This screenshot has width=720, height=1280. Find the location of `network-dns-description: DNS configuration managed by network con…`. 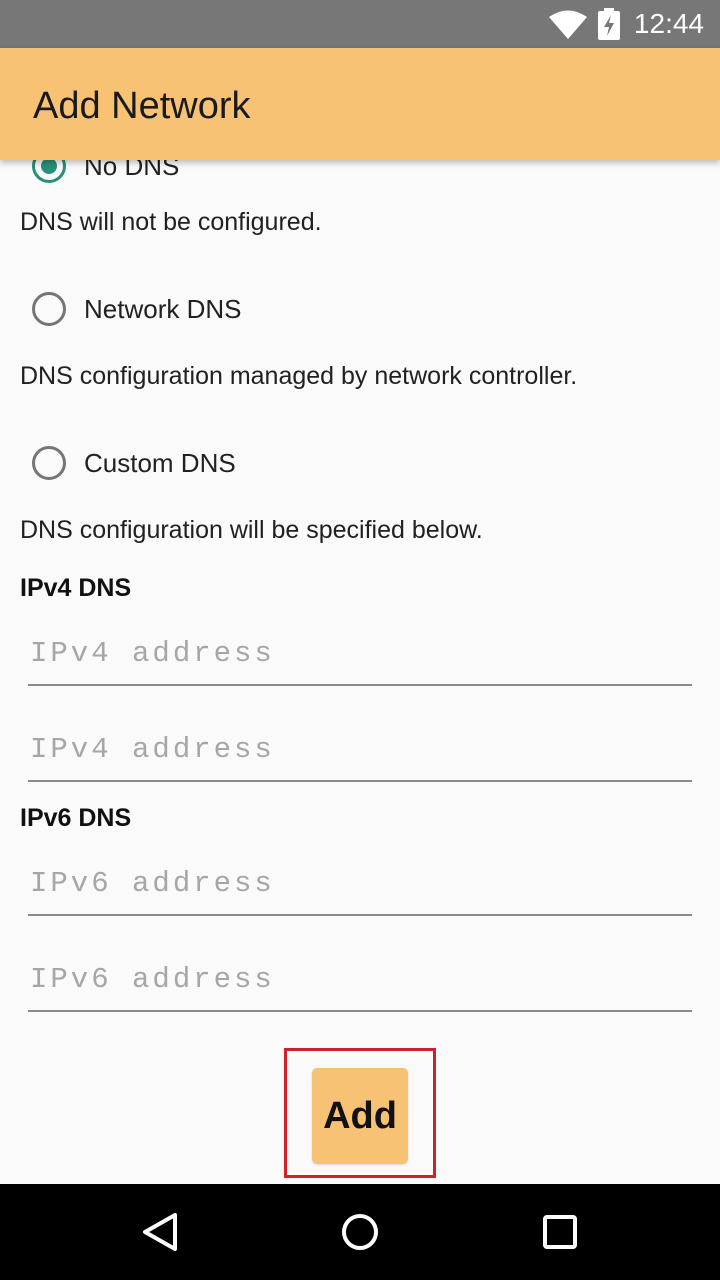

network-dns-description: DNS configuration managed by network con… is located at coordinates (299, 376).